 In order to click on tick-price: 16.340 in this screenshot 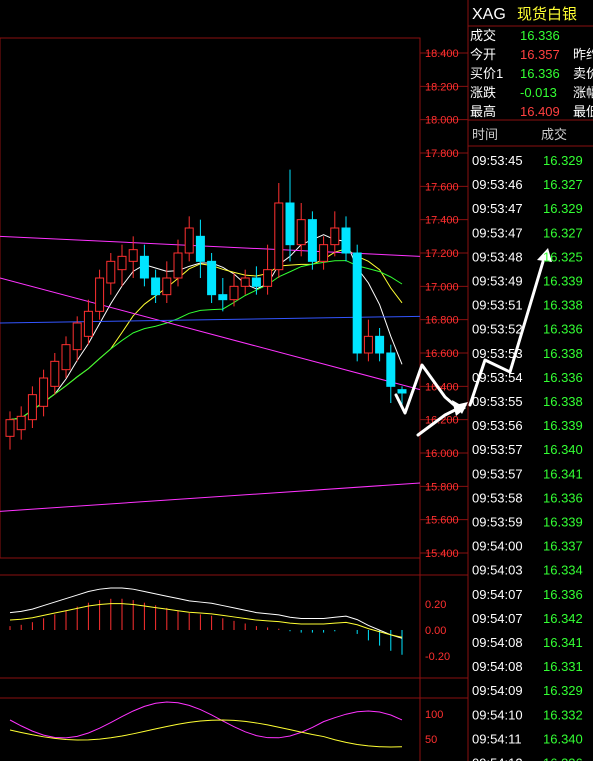, I will do `click(563, 738)`.